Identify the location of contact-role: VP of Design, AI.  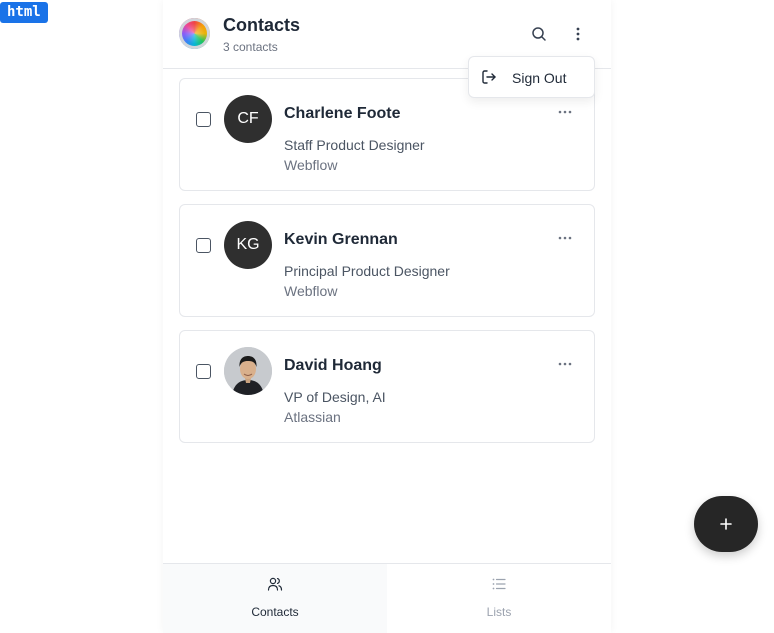
(335, 397).